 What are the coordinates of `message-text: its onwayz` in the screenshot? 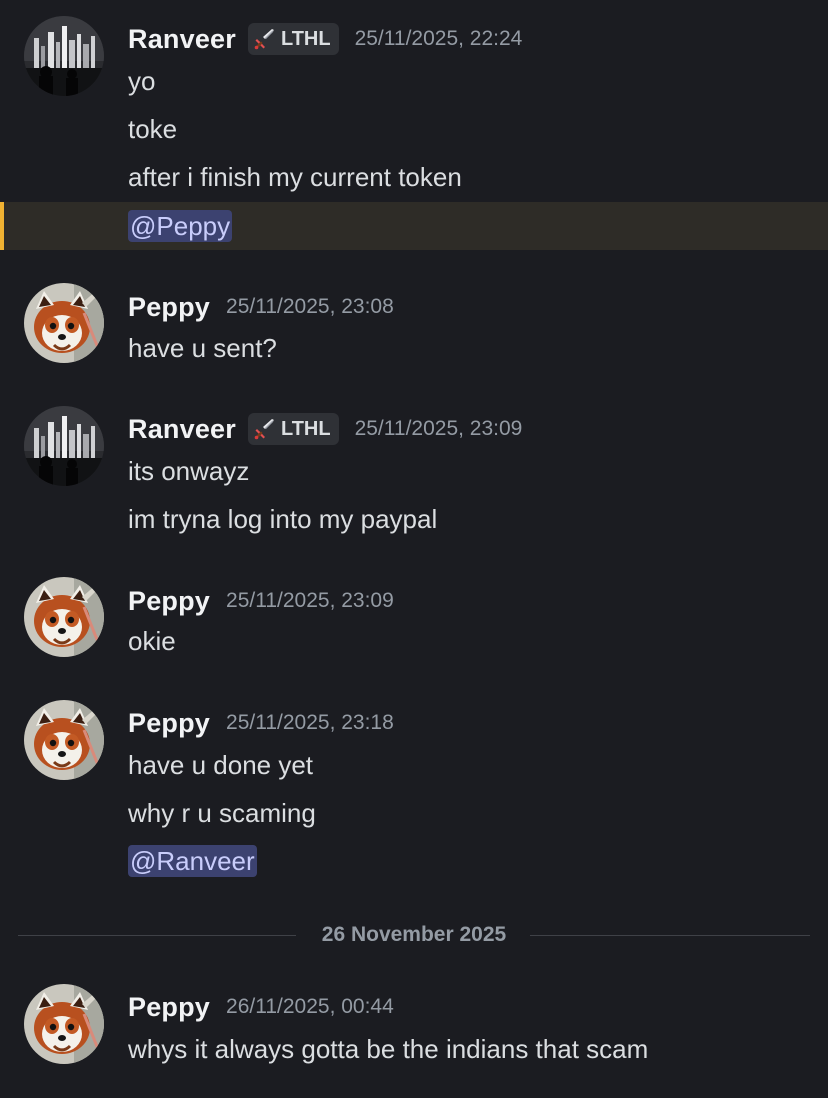 It's located at (189, 471).